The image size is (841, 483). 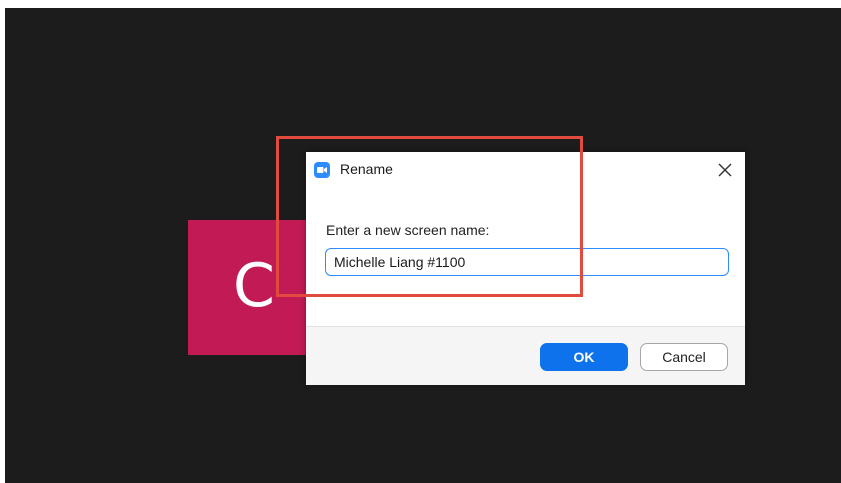 I want to click on participant-avatar-tile: C, so click(x=250, y=287).